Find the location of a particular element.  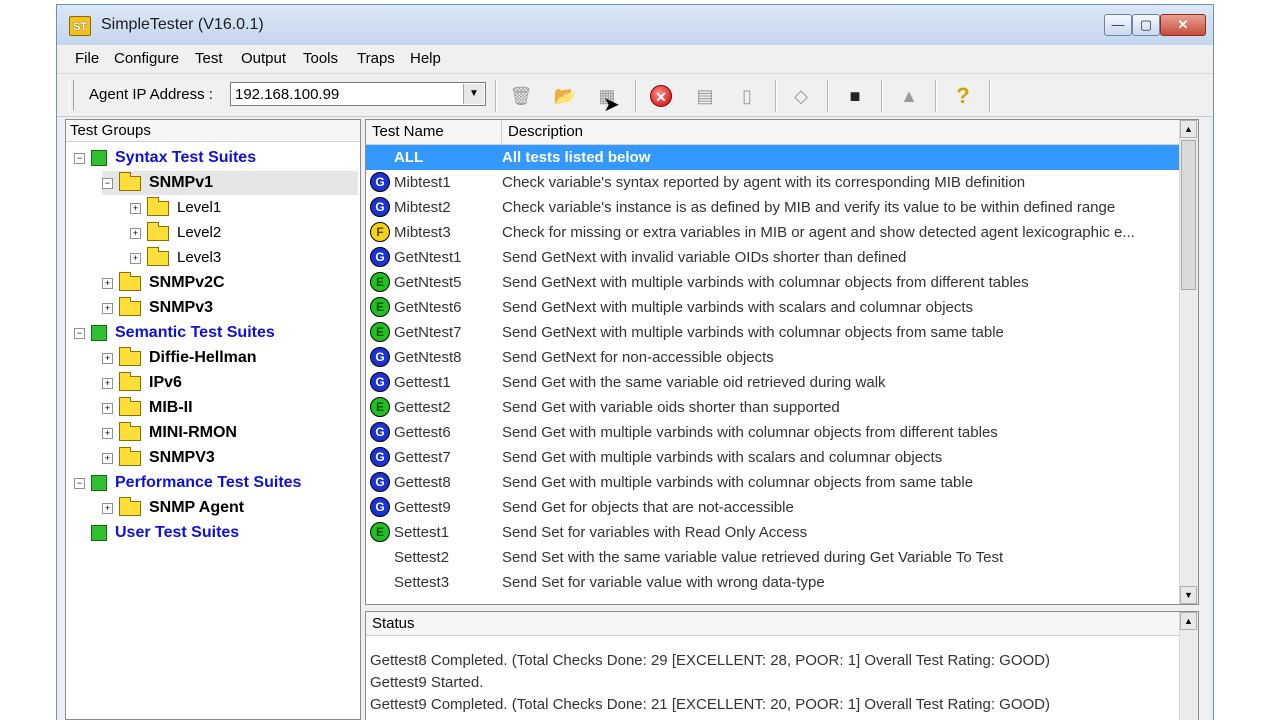

tree-node: + SNMPV3 is located at coordinates (158, 458).